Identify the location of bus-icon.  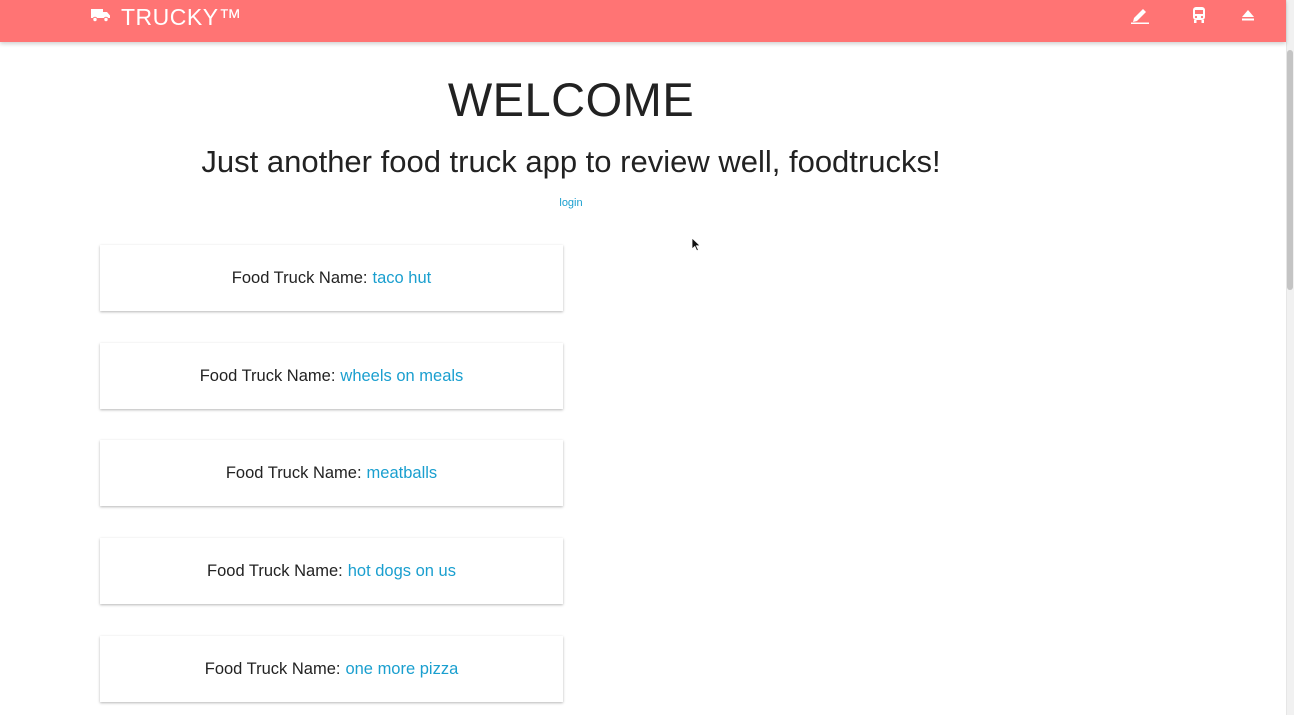
(1199, 17).